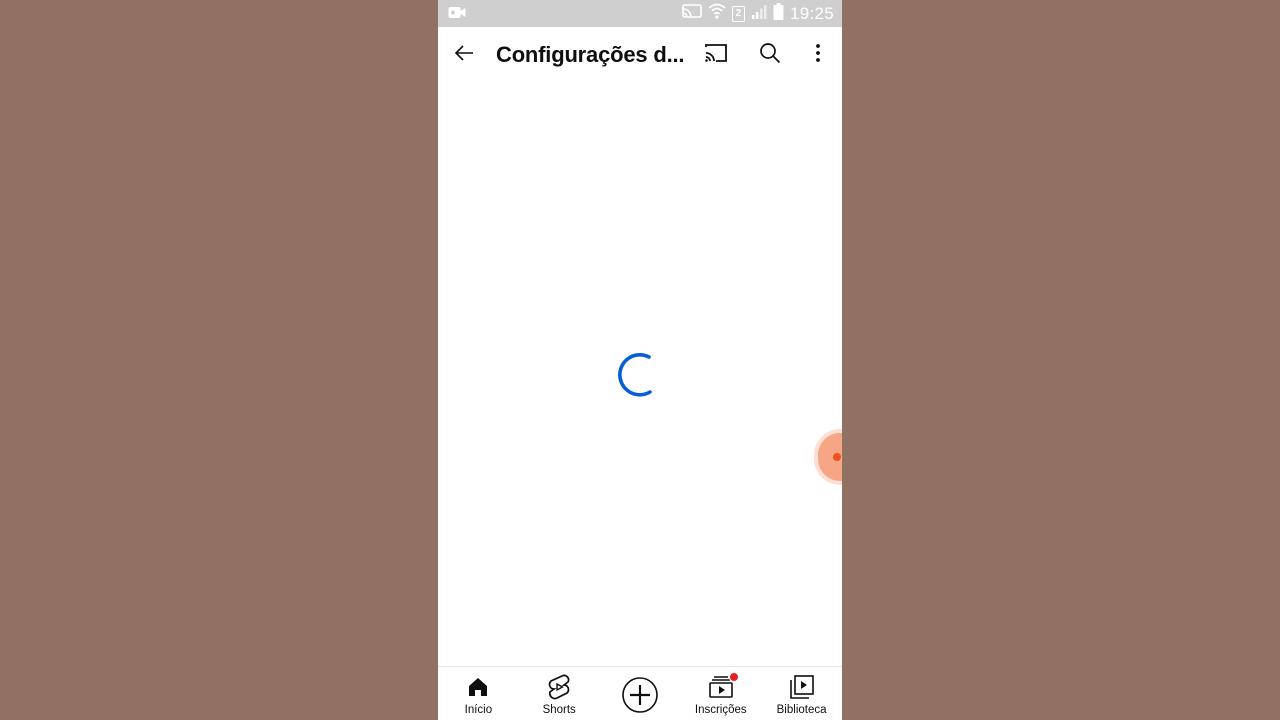  I want to click on subscriptions-icon, so click(723, 685).